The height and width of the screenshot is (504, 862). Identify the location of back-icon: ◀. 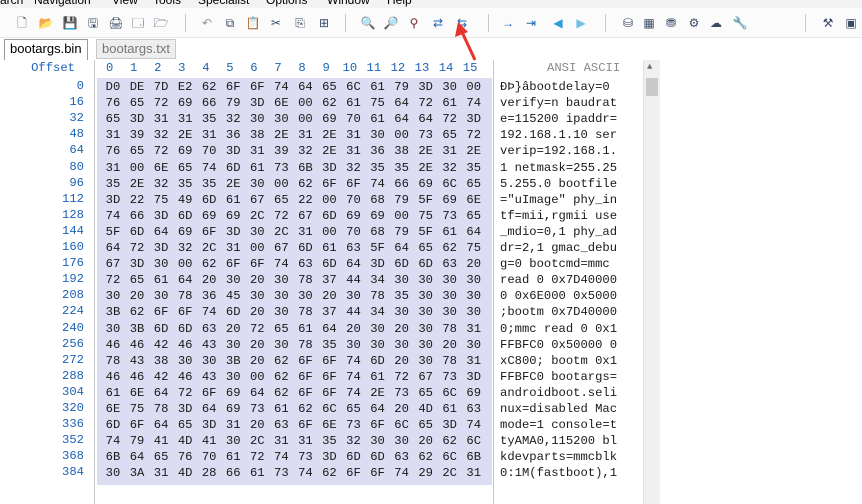
(558, 23).